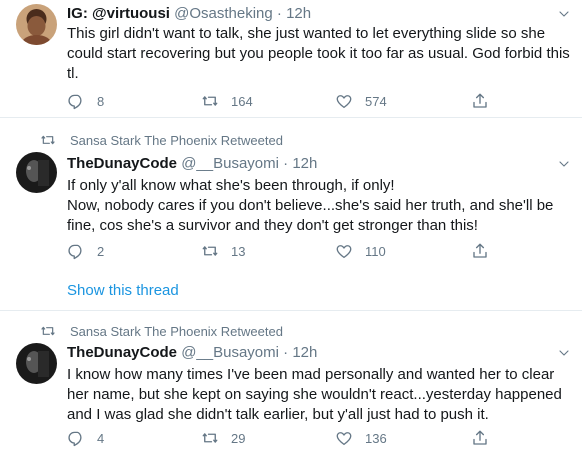 The width and height of the screenshot is (582, 452). What do you see at coordinates (238, 438) in the screenshot?
I see `retweet-count: 29` at bounding box center [238, 438].